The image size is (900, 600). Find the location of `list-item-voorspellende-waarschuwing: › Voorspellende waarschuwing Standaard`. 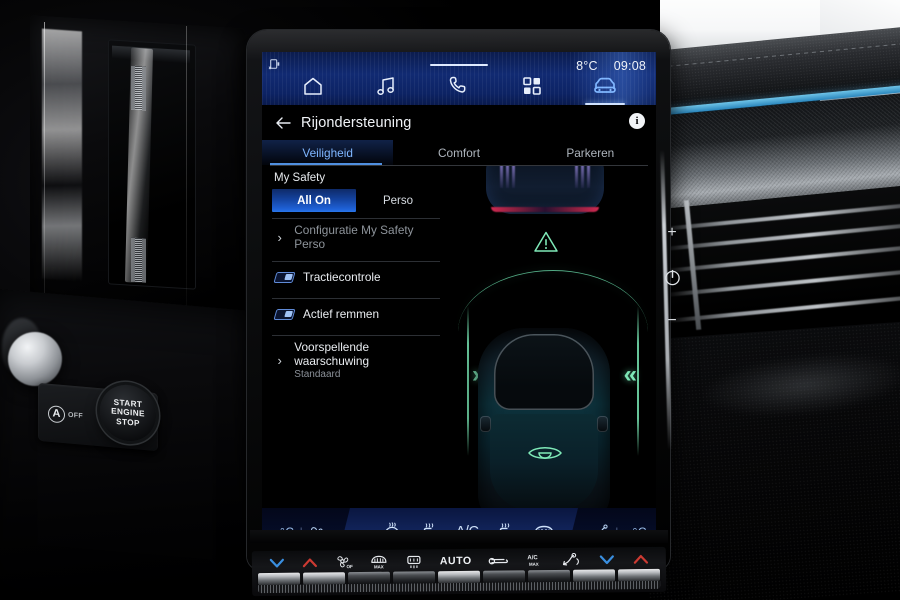

list-item-voorspellende-waarschuwing: › Voorspellende waarschuwing Standaard is located at coordinates (356, 360).